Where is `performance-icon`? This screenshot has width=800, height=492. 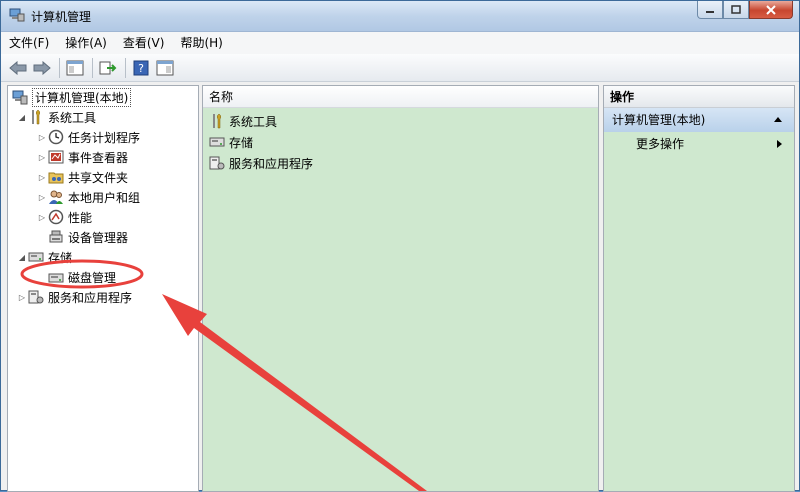 performance-icon is located at coordinates (56, 217).